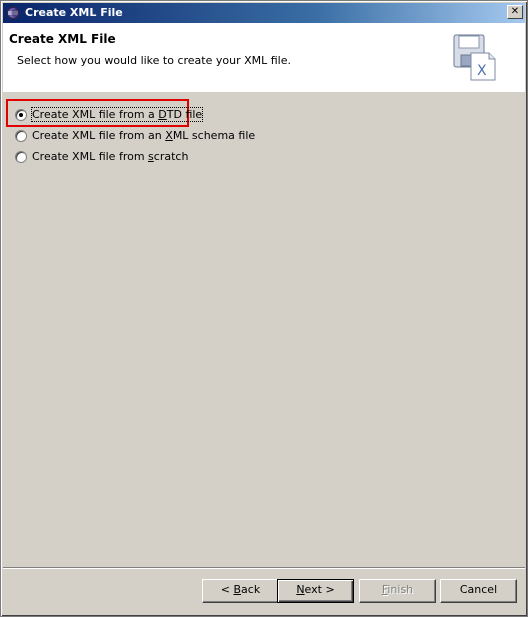 This screenshot has height=617, width=528. Describe the element at coordinates (62, 39) in the screenshot. I see `page-title: Create XML File` at that location.